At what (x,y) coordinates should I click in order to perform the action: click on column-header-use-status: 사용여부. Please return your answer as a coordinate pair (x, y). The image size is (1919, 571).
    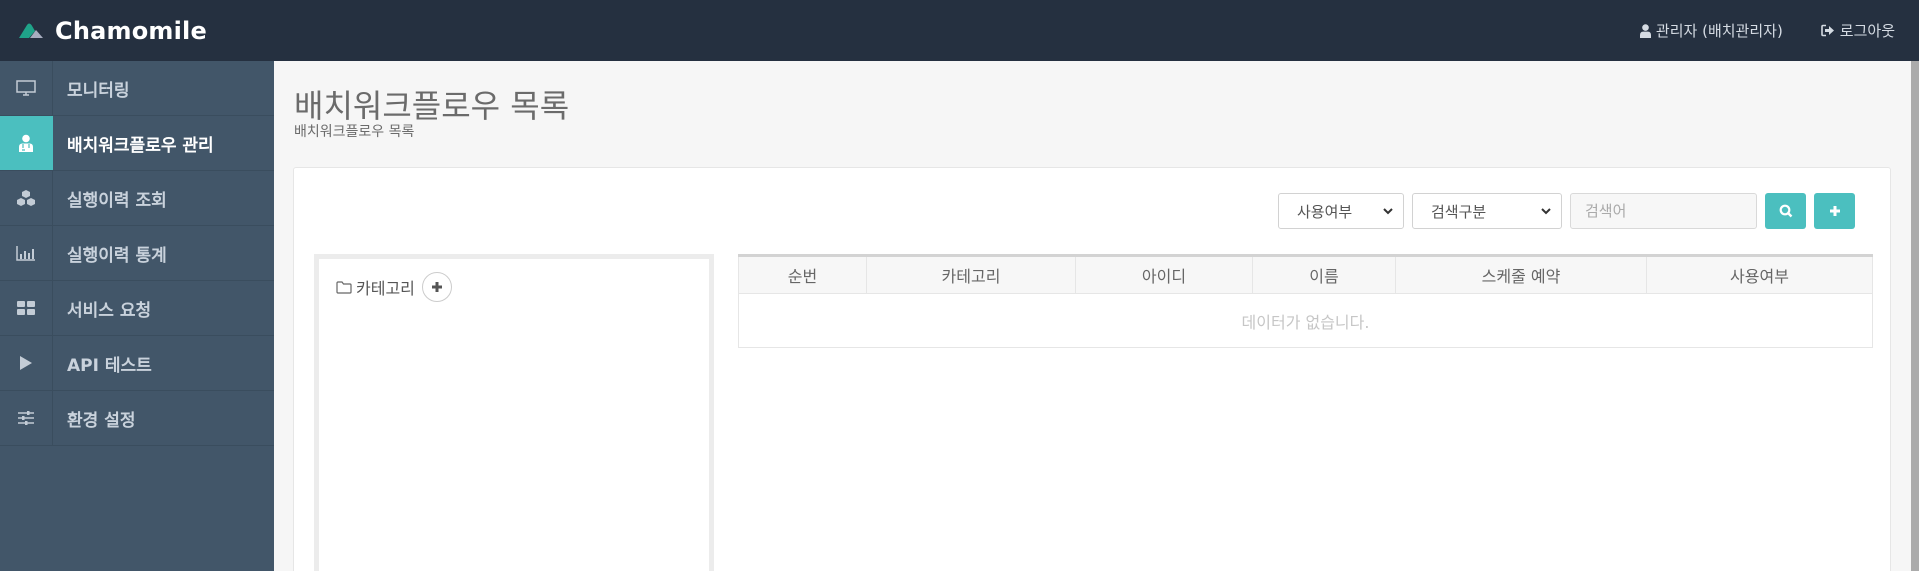
    Looking at the image, I should click on (1759, 274).